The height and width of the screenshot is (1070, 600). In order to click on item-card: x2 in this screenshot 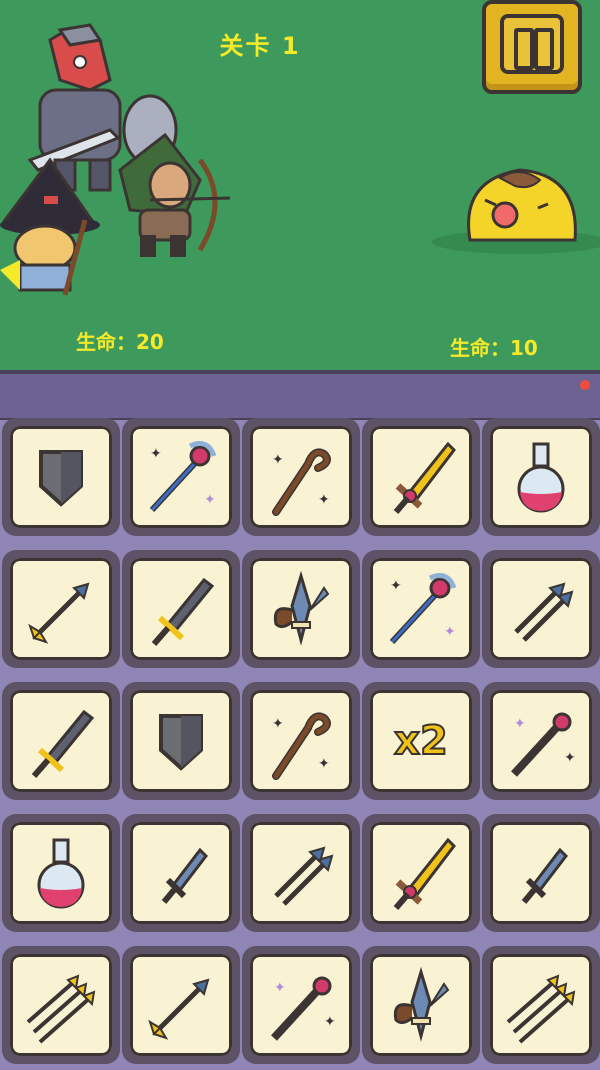, I will do `click(421, 741)`.